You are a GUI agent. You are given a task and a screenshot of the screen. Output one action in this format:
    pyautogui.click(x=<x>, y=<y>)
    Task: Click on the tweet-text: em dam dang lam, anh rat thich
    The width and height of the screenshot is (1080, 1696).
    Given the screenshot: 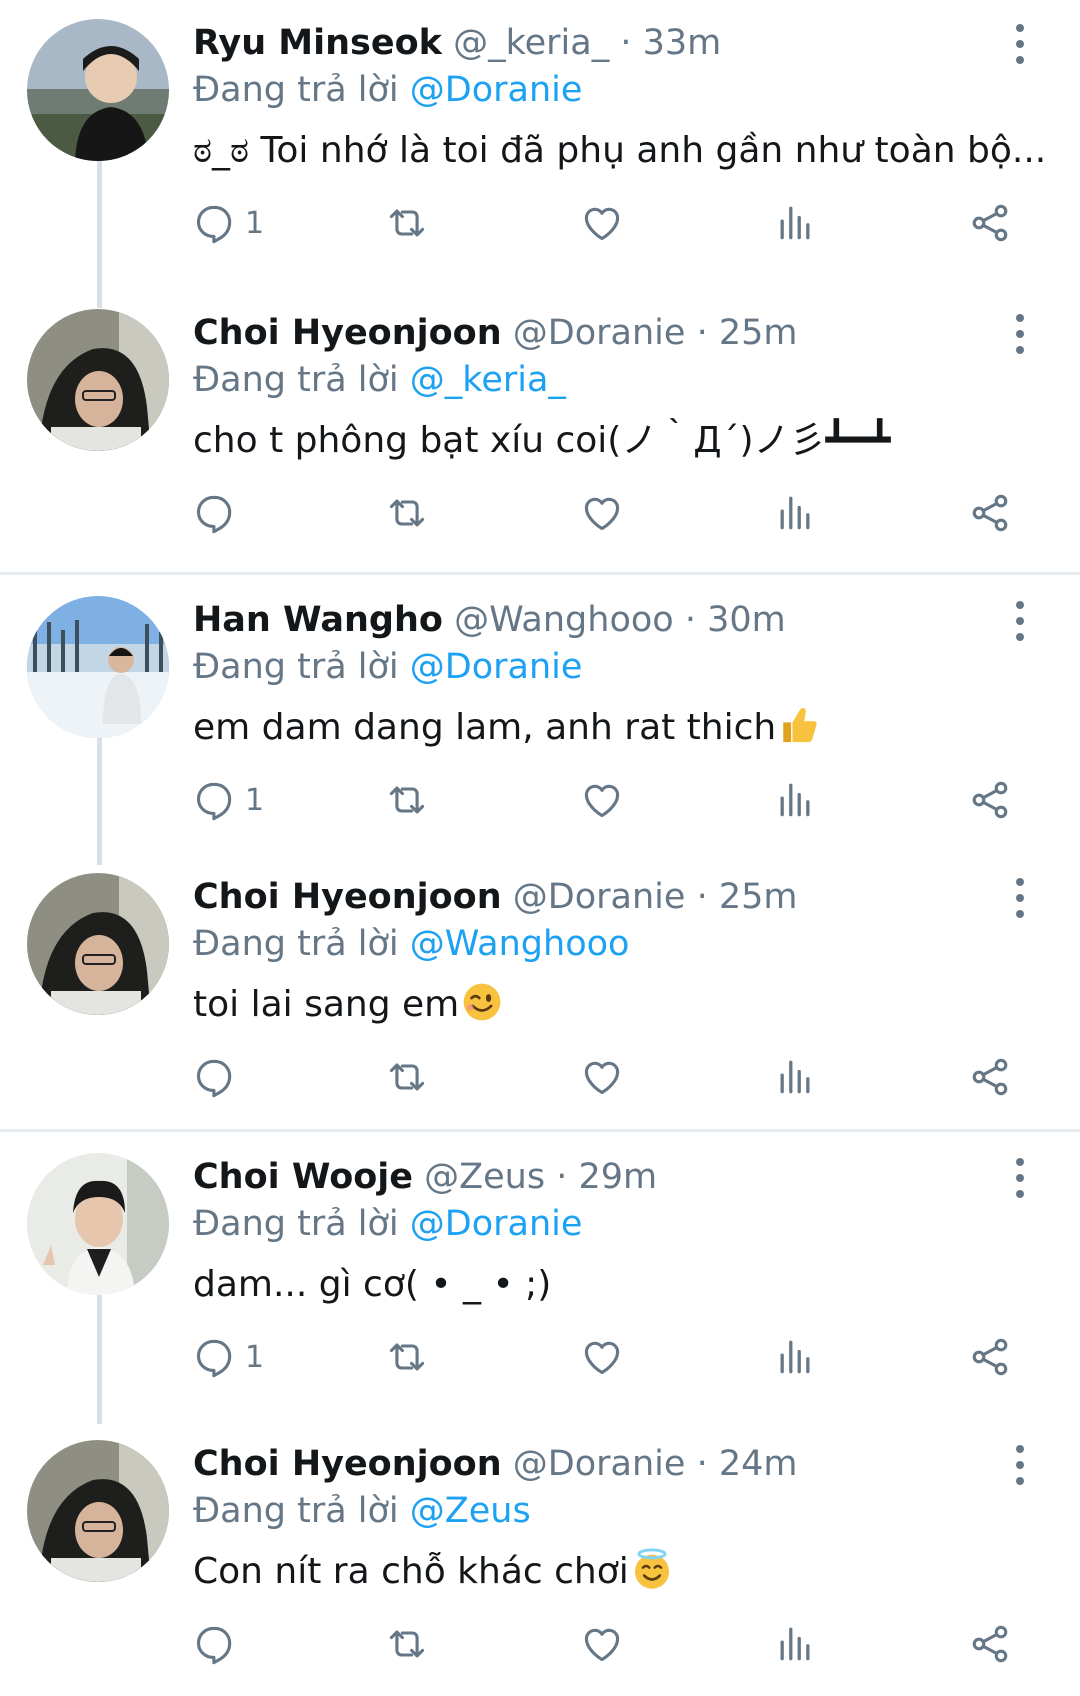 What is the action you would take?
    pyautogui.click(x=506, y=728)
    